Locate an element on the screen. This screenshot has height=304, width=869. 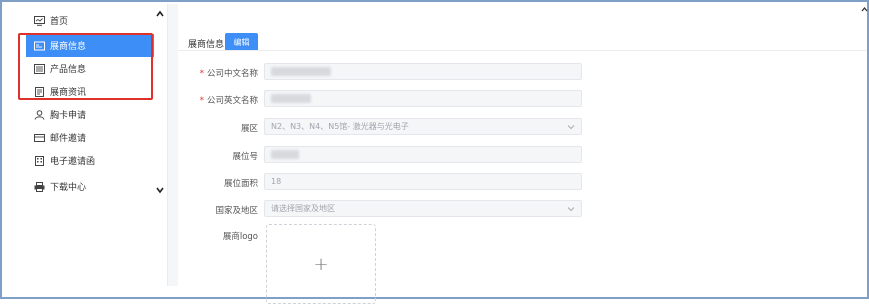
country-select: 请选择国家及地区 is located at coordinates (423, 208).